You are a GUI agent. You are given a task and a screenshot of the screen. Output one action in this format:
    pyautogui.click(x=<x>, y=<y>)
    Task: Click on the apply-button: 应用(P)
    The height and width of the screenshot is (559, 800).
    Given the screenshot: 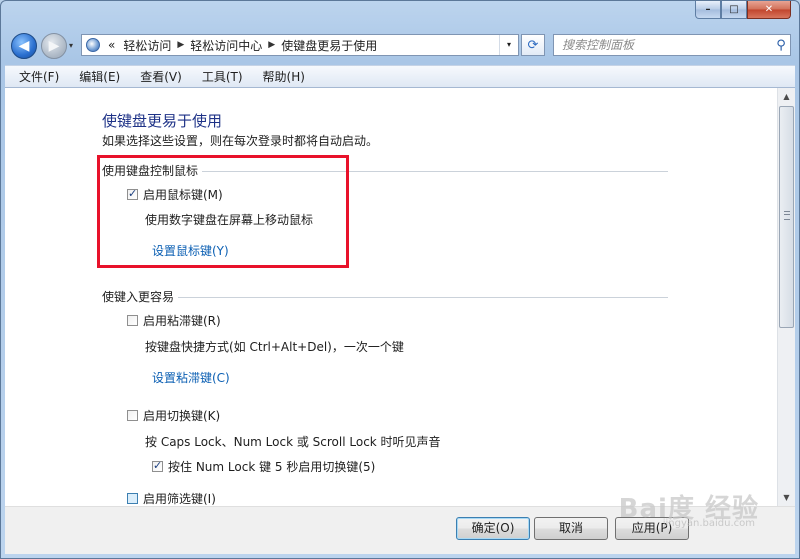 What is the action you would take?
    pyautogui.click(x=652, y=528)
    